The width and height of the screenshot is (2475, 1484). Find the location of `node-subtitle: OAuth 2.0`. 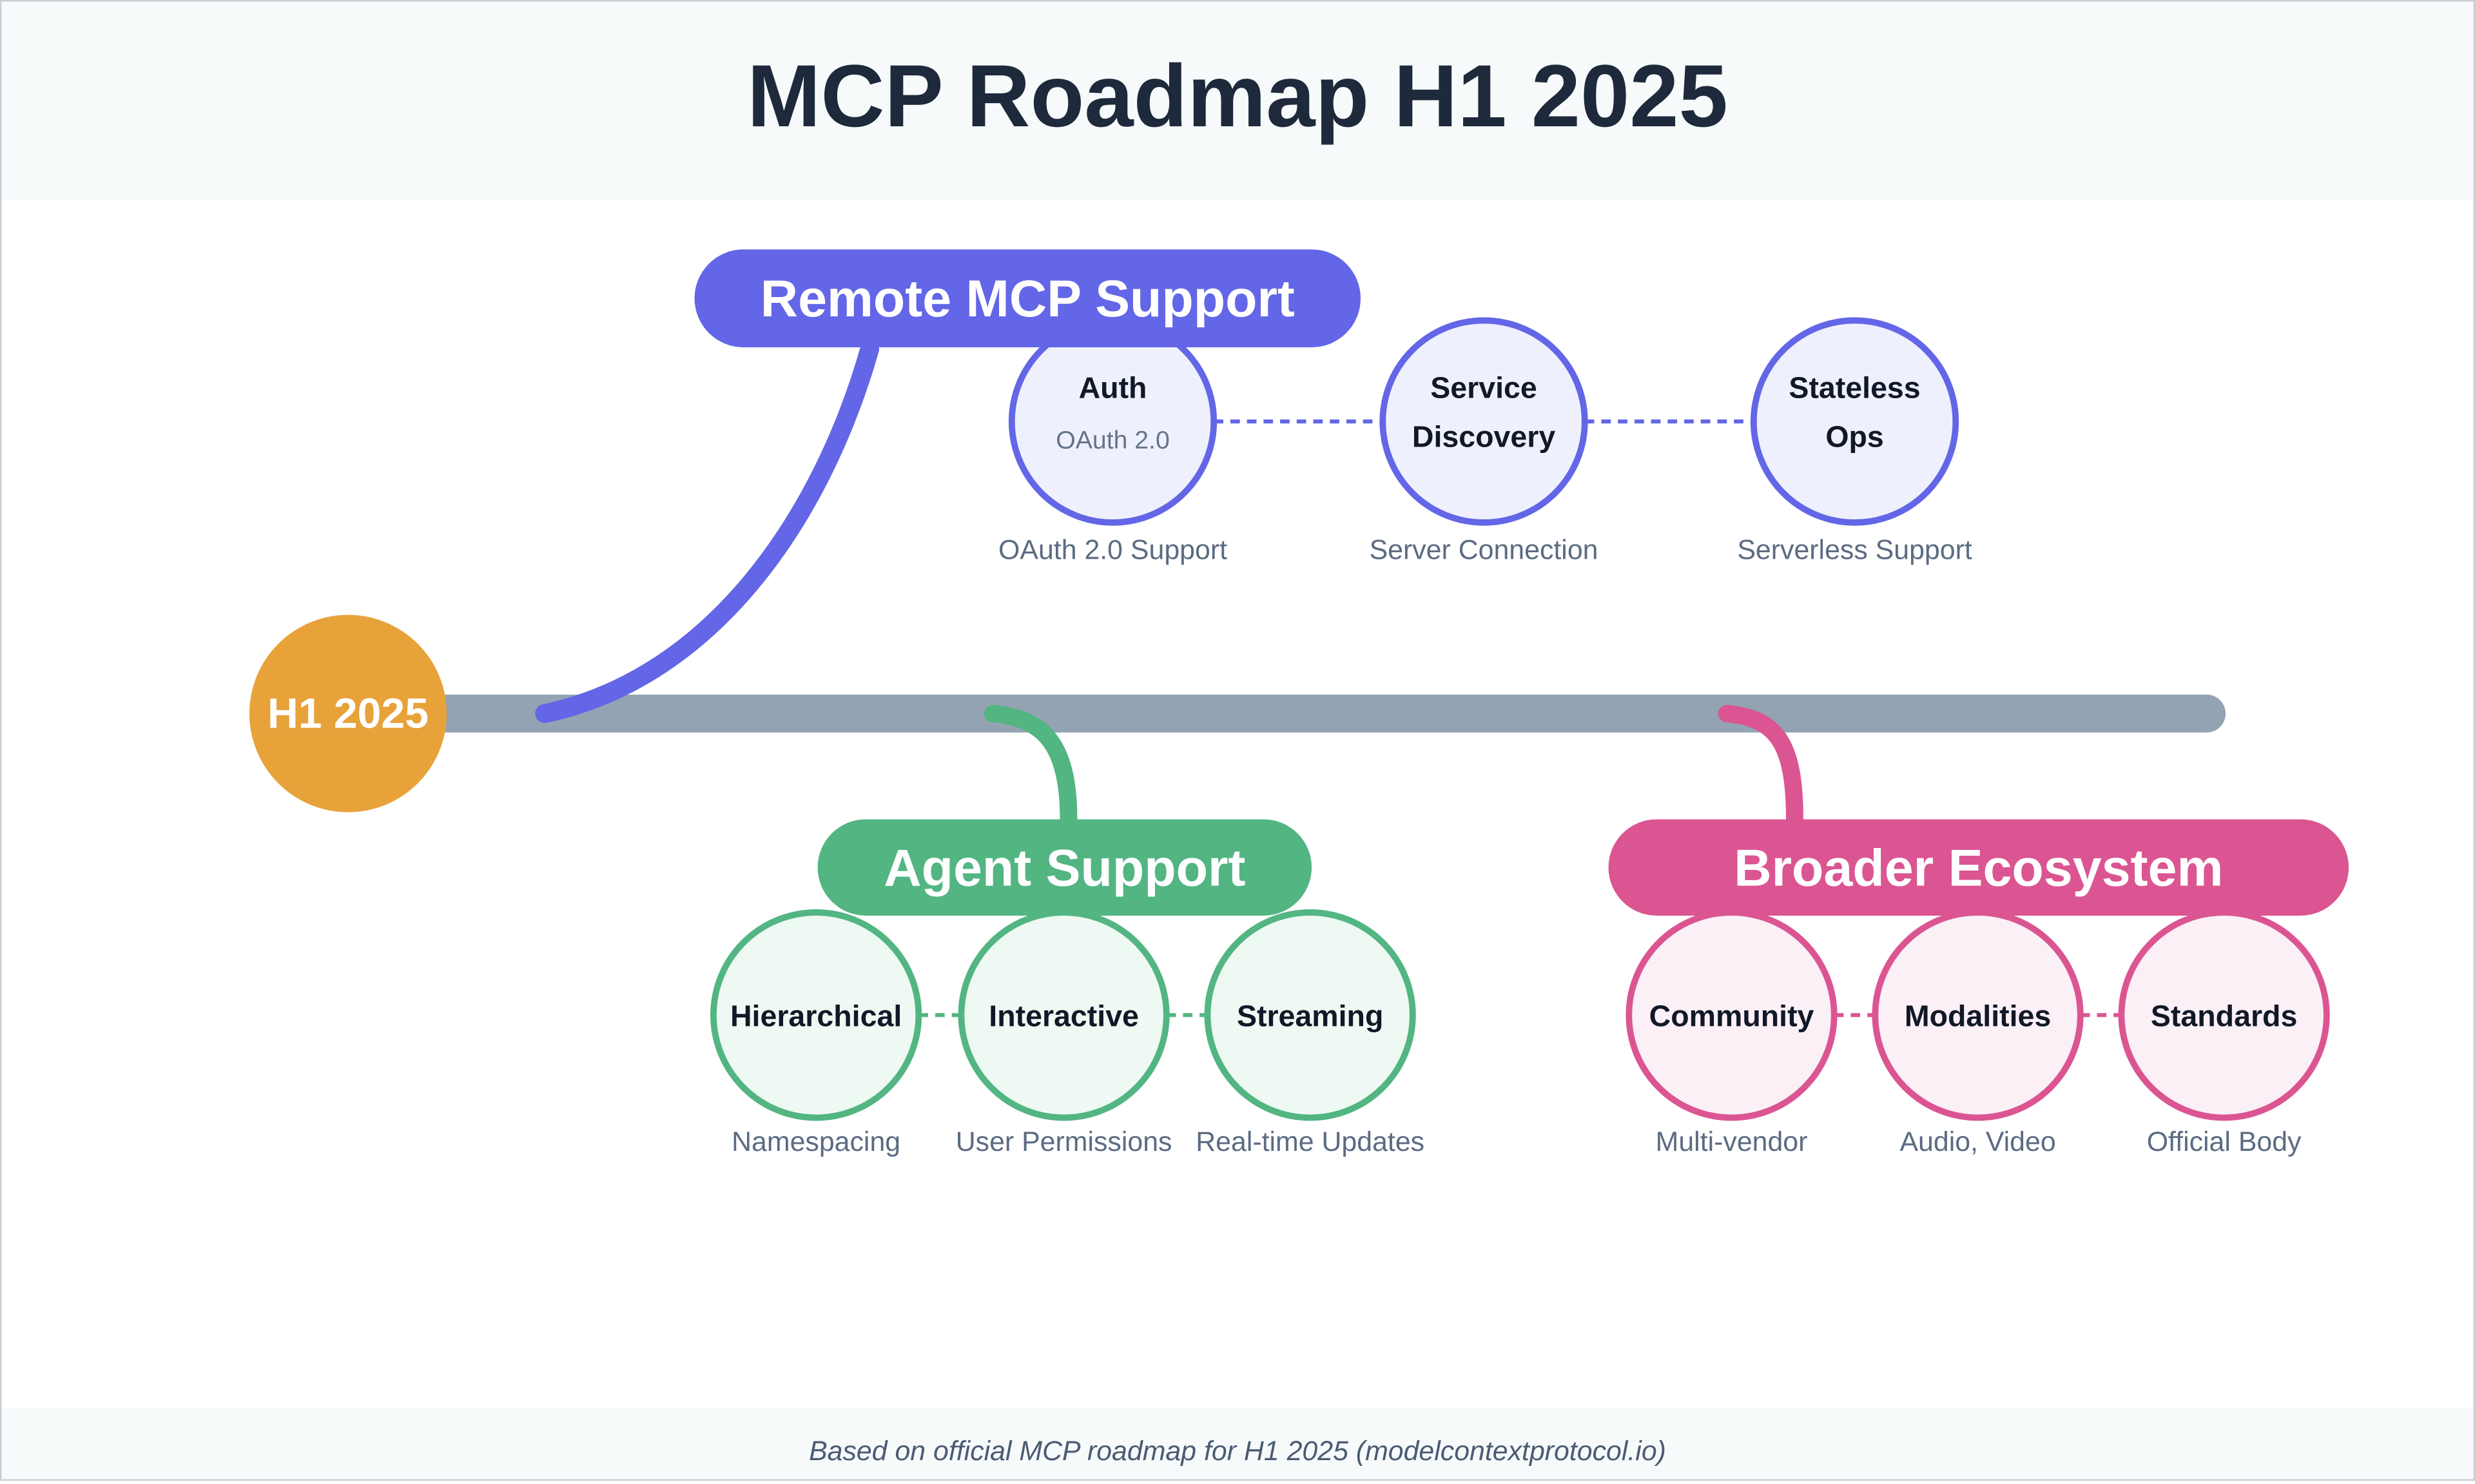

node-subtitle: OAuth 2.0 is located at coordinates (1112, 440).